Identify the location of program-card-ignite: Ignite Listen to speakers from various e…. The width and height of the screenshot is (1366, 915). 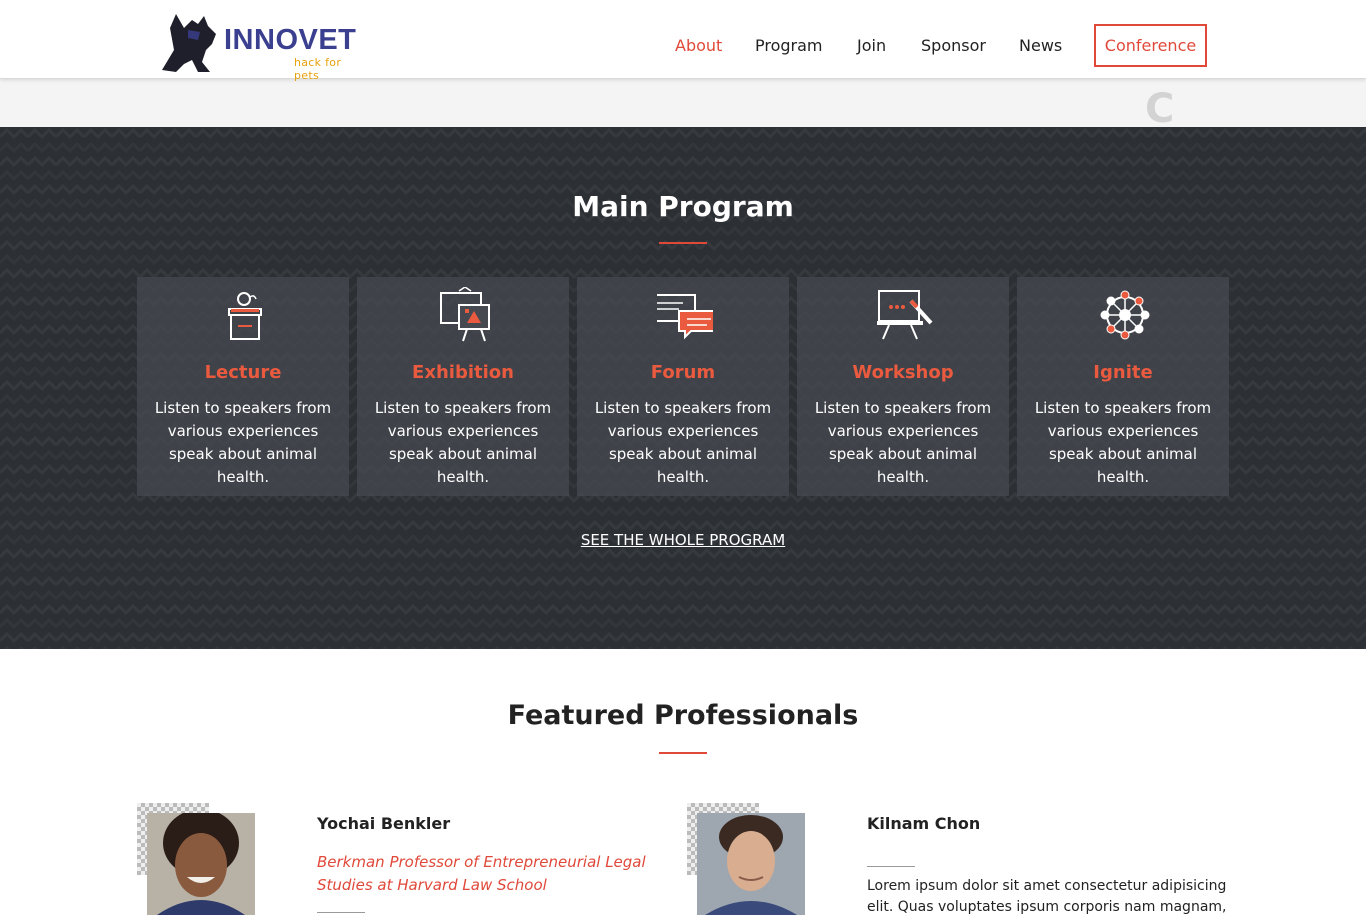
(1123, 386).